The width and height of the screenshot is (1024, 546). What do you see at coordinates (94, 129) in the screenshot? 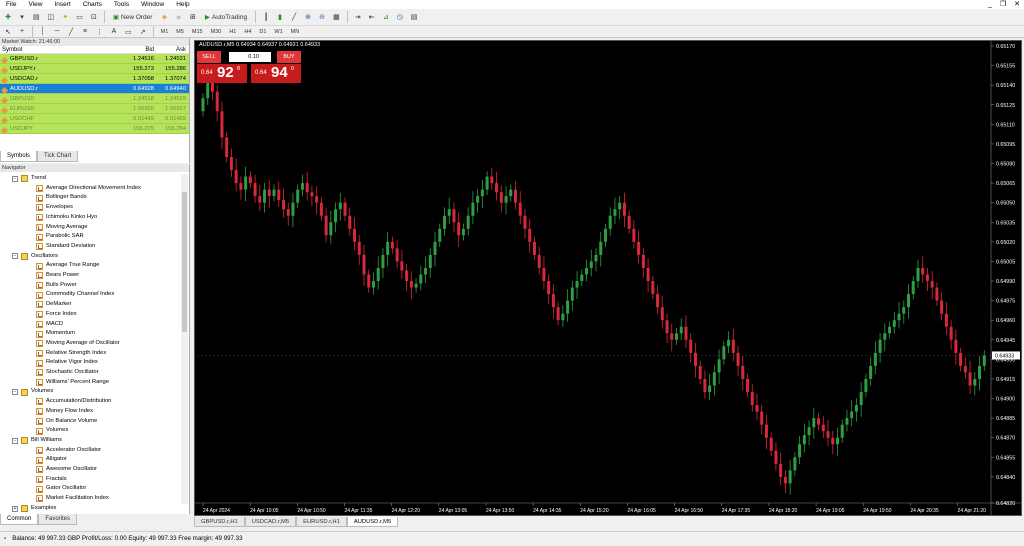
I see `market-watch-row: USDJPY 155.275 155.284` at bounding box center [94, 129].